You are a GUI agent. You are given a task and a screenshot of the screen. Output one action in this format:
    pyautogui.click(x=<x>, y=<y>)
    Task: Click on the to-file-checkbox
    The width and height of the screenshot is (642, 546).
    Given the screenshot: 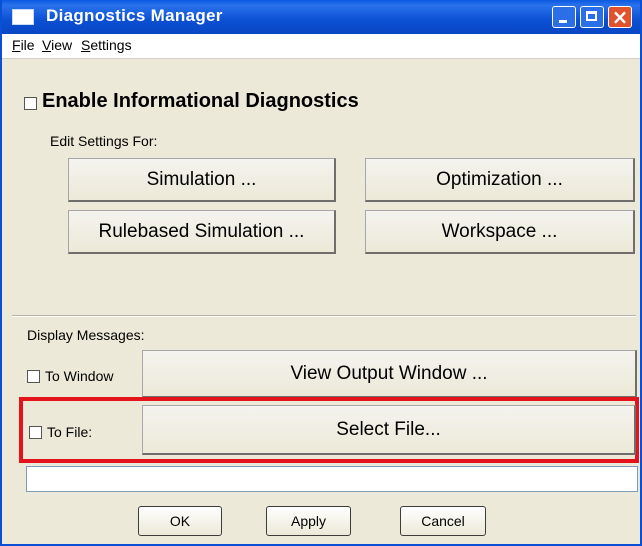 What is the action you would take?
    pyautogui.click(x=35, y=432)
    